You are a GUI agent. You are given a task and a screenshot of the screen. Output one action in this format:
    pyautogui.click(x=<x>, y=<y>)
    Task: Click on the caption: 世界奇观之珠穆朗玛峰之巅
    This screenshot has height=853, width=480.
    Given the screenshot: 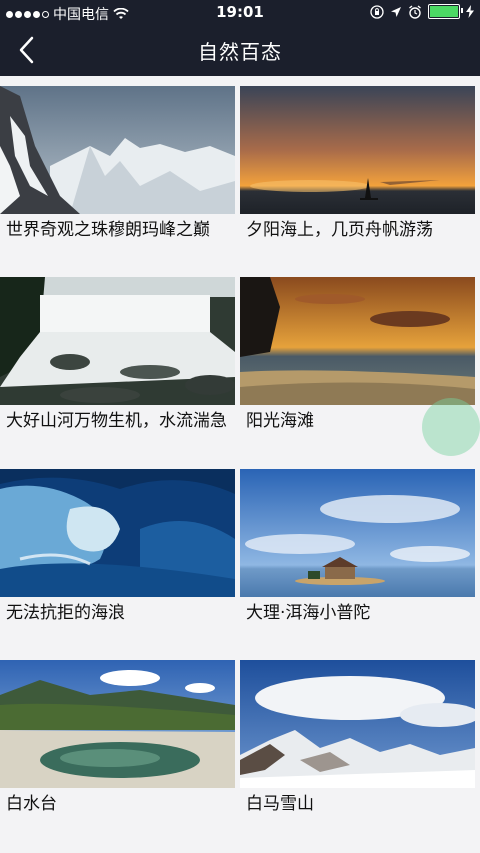 What is the action you would take?
    pyautogui.click(x=108, y=230)
    